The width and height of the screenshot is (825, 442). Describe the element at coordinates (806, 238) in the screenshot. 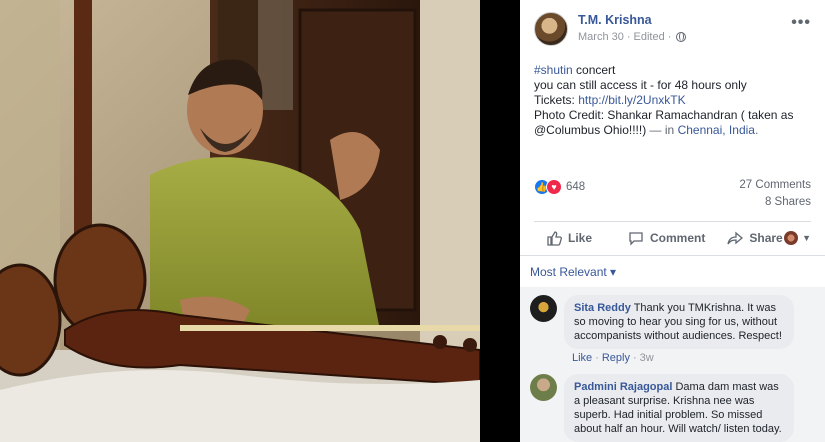

I see `chevron-down-icon: ▼` at that location.